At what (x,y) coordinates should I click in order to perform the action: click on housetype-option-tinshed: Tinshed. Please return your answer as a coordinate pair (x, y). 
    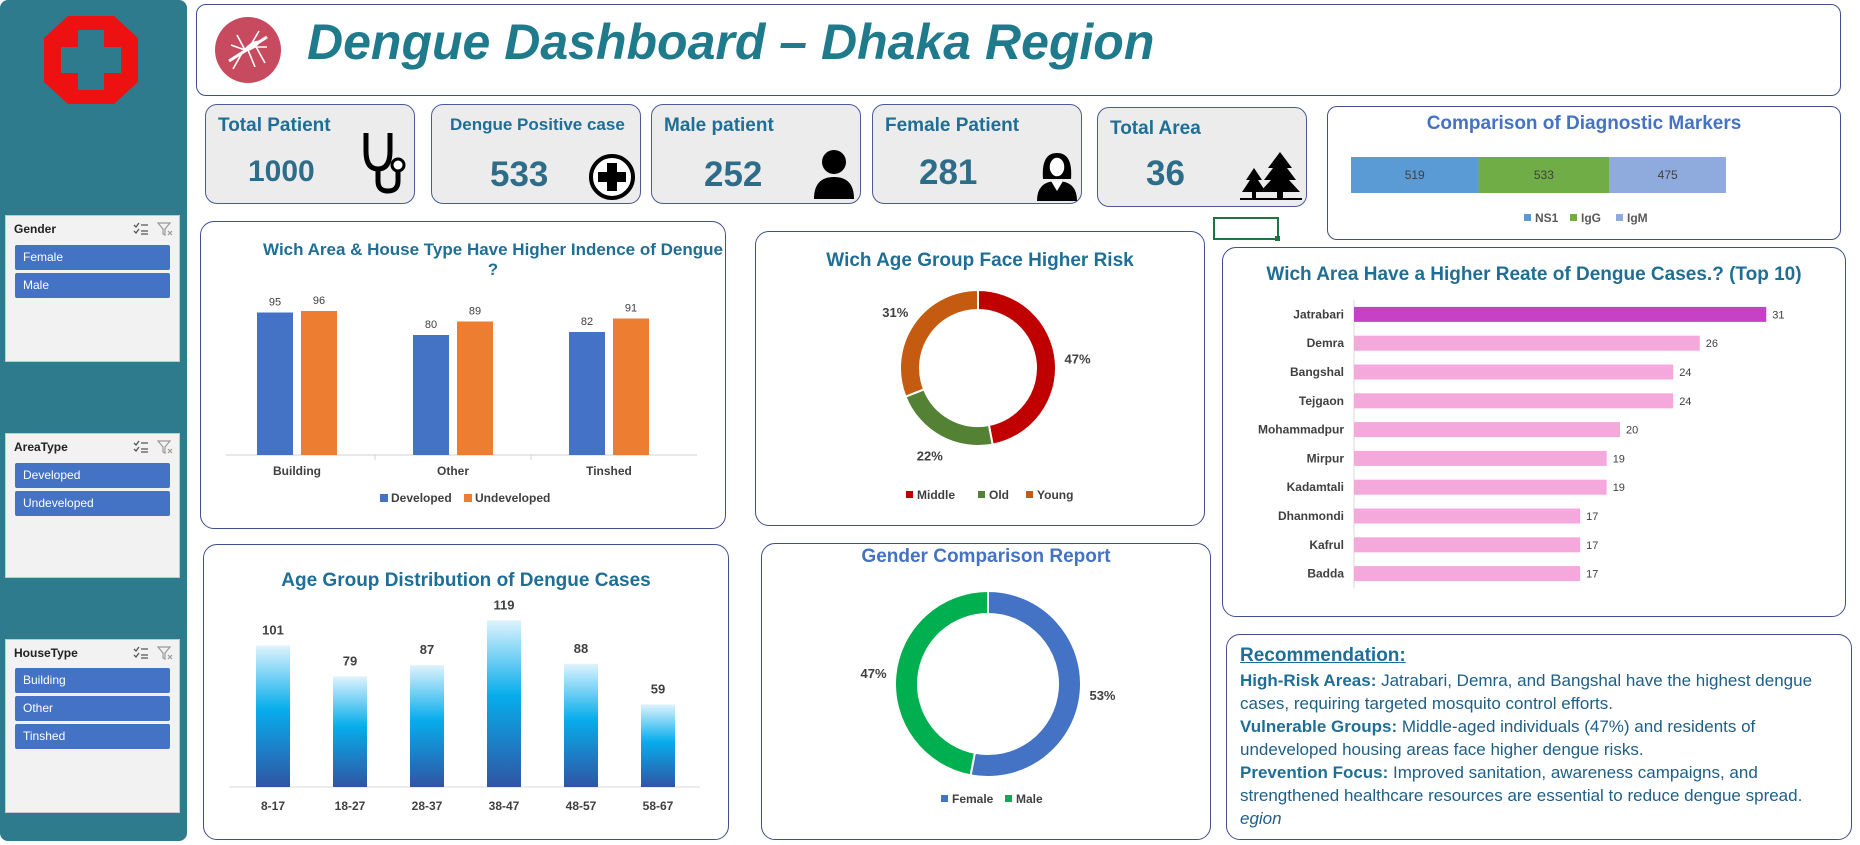
    Looking at the image, I should click on (92, 736).